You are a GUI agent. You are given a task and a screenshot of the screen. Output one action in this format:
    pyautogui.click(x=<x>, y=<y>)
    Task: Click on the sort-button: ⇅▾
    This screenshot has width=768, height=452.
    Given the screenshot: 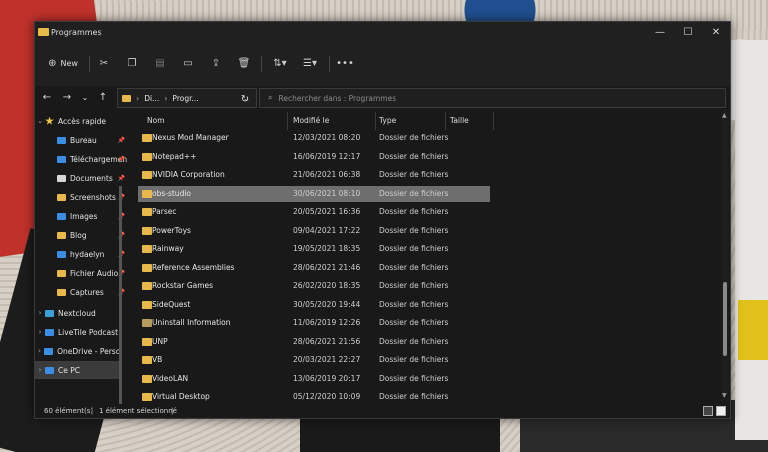 What is the action you would take?
    pyautogui.click(x=280, y=63)
    